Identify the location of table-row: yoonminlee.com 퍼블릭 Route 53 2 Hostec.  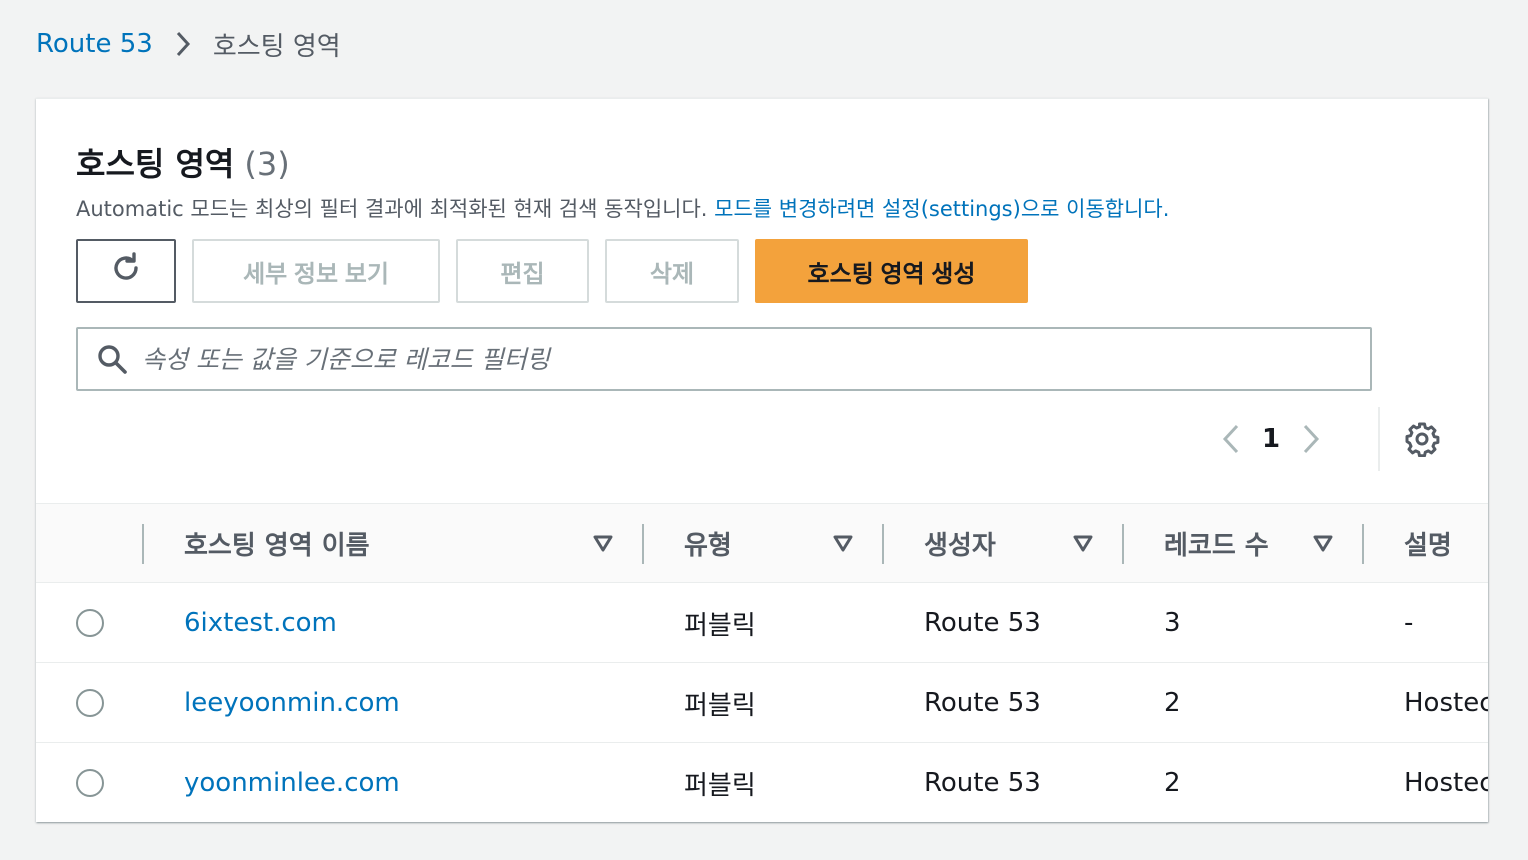
(762, 782).